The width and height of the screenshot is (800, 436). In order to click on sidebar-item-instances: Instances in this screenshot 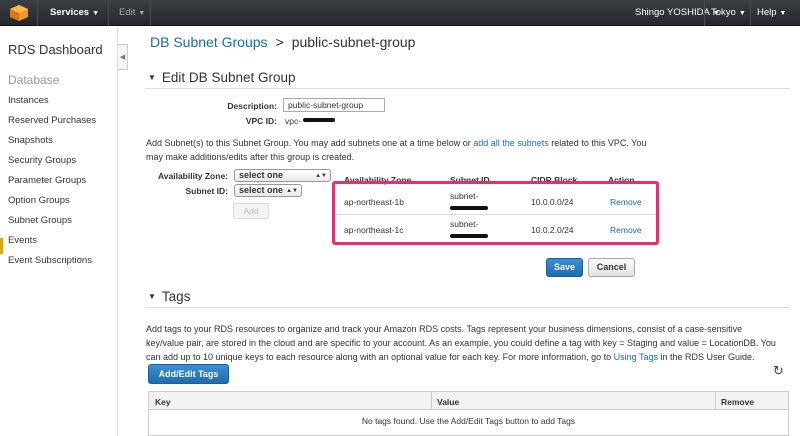, I will do `click(28, 100)`.